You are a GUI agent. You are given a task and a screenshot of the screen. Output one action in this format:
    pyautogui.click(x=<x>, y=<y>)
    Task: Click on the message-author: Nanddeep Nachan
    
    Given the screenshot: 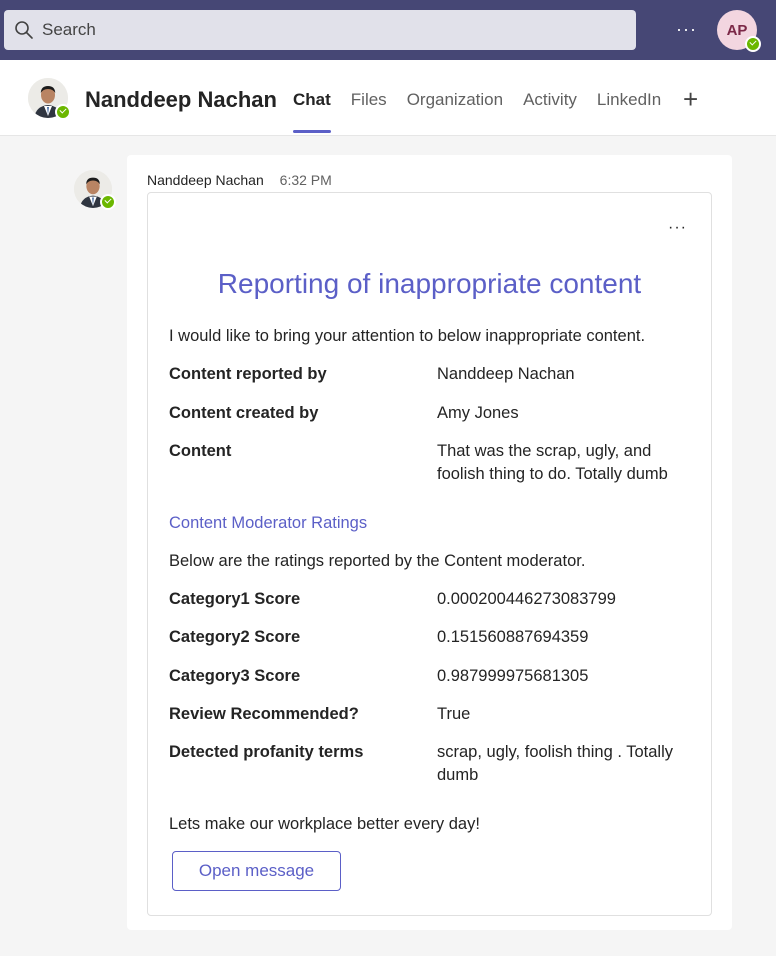 What is the action you would take?
    pyautogui.click(x=205, y=180)
    